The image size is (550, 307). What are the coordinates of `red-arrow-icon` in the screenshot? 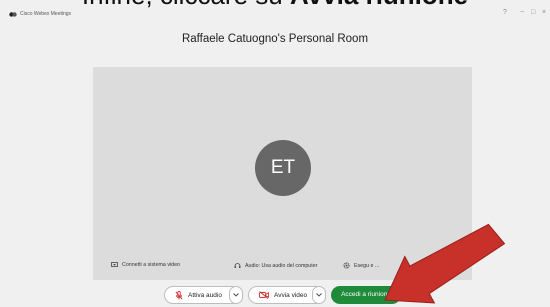 It's located at (445, 263).